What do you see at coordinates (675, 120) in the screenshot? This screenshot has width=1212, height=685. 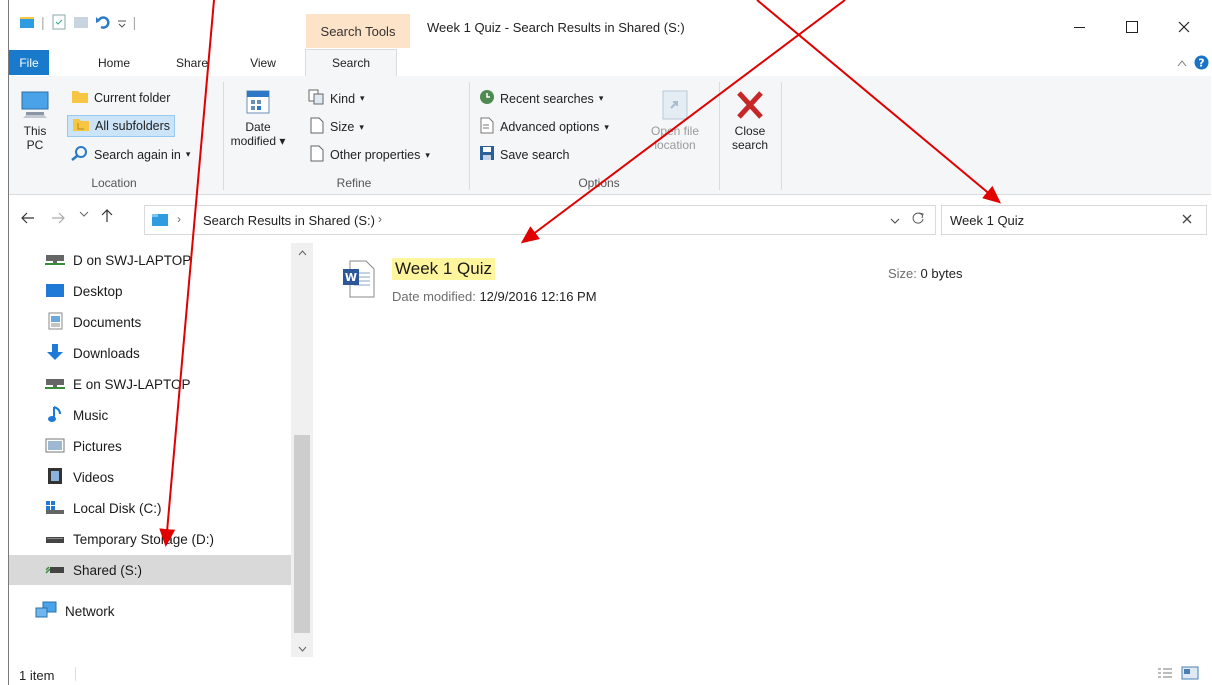 I see `open-file-location-button: Open file location` at bounding box center [675, 120].